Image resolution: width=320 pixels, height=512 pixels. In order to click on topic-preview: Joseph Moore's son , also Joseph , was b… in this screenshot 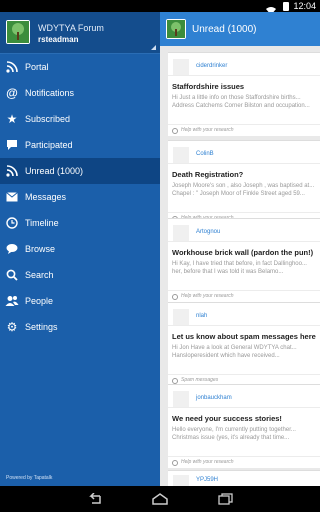, I will do `click(243, 190)`.